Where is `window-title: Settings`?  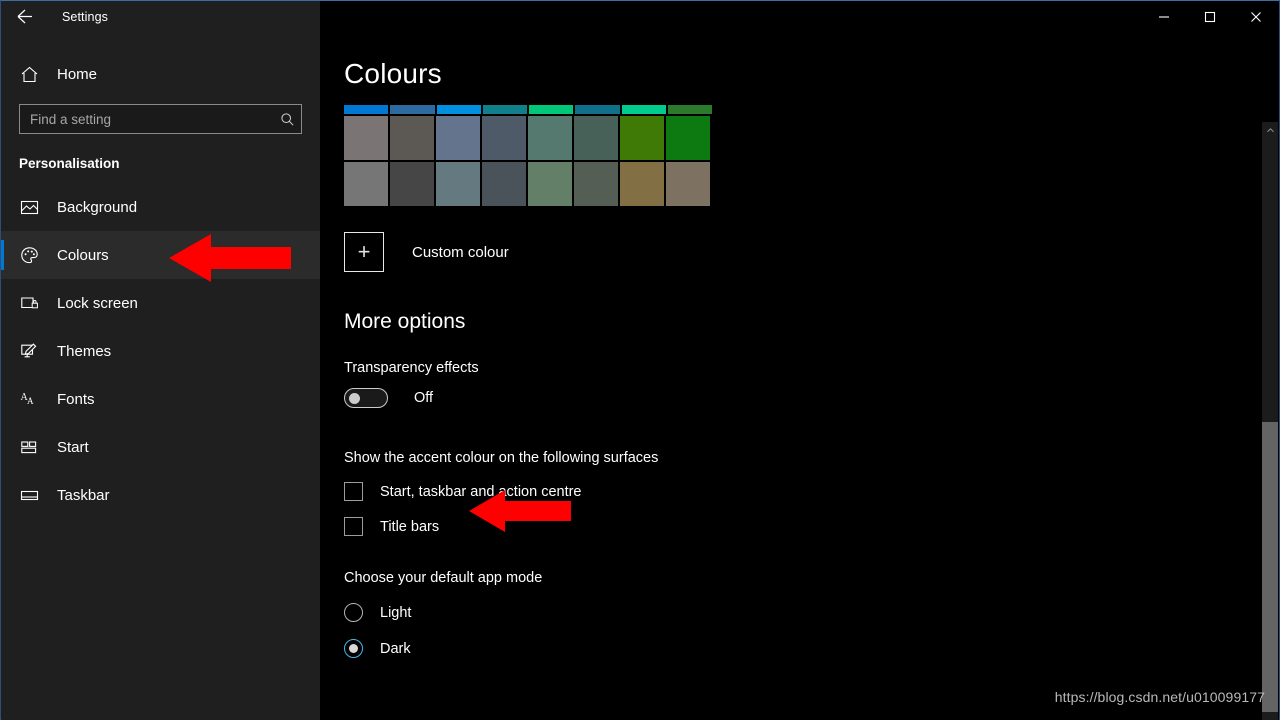 window-title: Settings is located at coordinates (85, 16).